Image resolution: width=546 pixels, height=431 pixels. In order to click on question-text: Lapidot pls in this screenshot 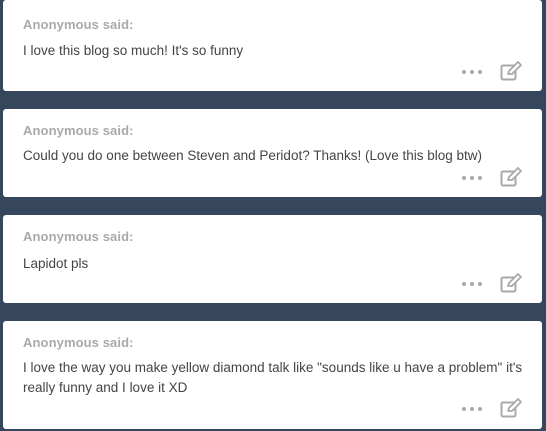, I will do `click(56, 263)`.